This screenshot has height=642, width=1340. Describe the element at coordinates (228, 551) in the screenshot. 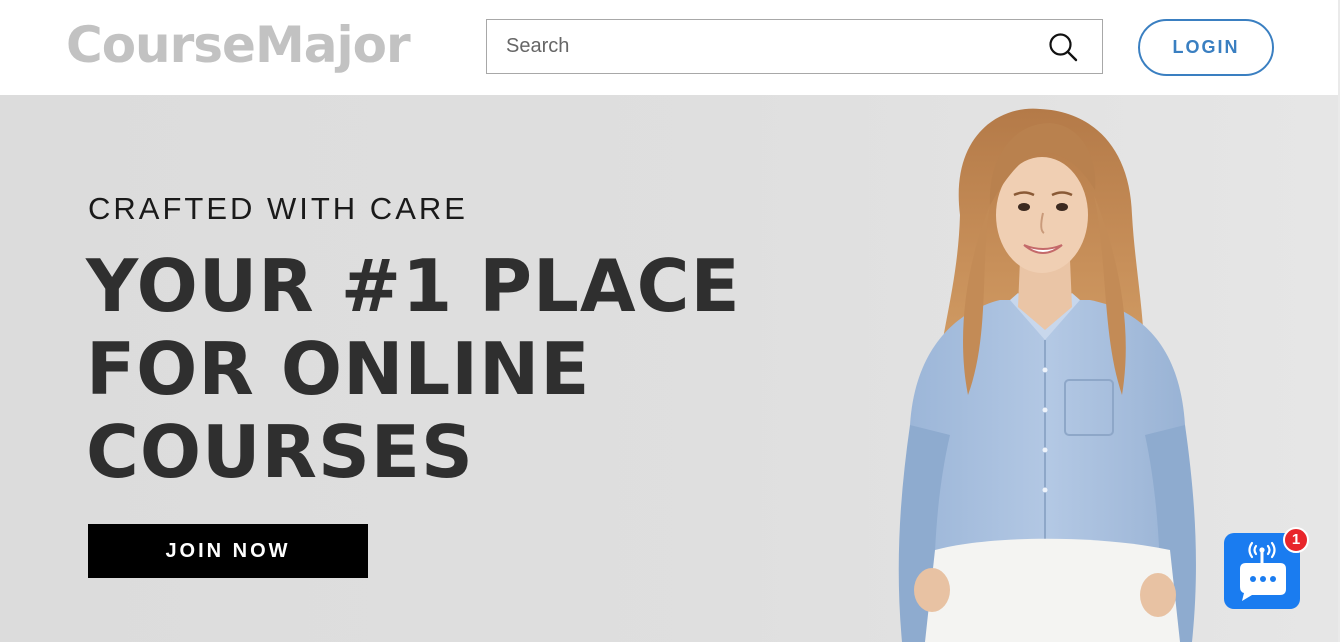

I see `join-now-button: JOIN NOW` at that location.